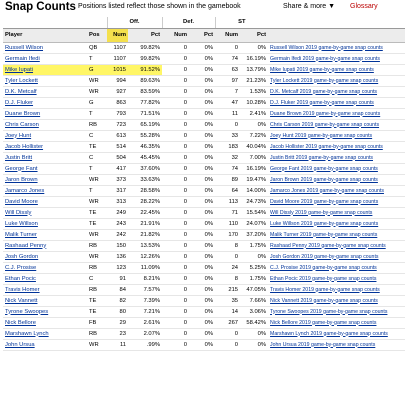  I want to click on share-menu-button: Share & more ▼, so click(309, 6).